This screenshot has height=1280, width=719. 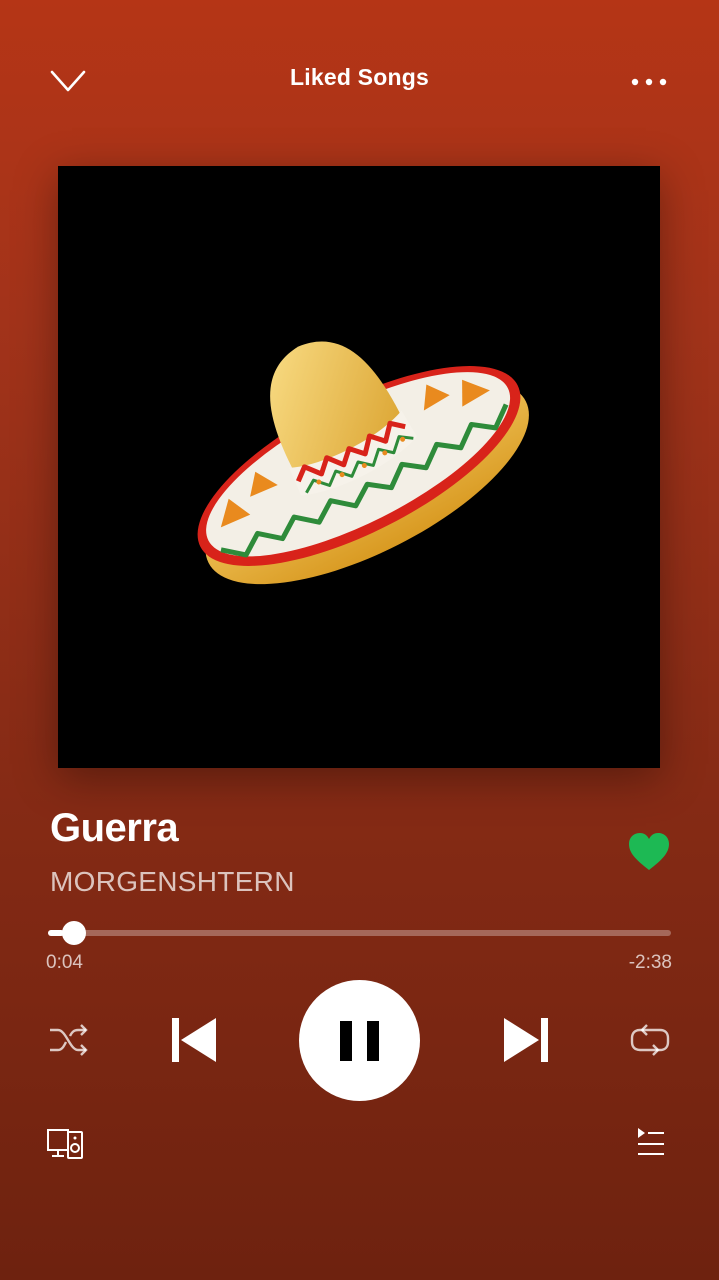 What do you see at coordinates (73, 933) in the screenshot?
I see `progress-handle` at bounding box center [73, 933].